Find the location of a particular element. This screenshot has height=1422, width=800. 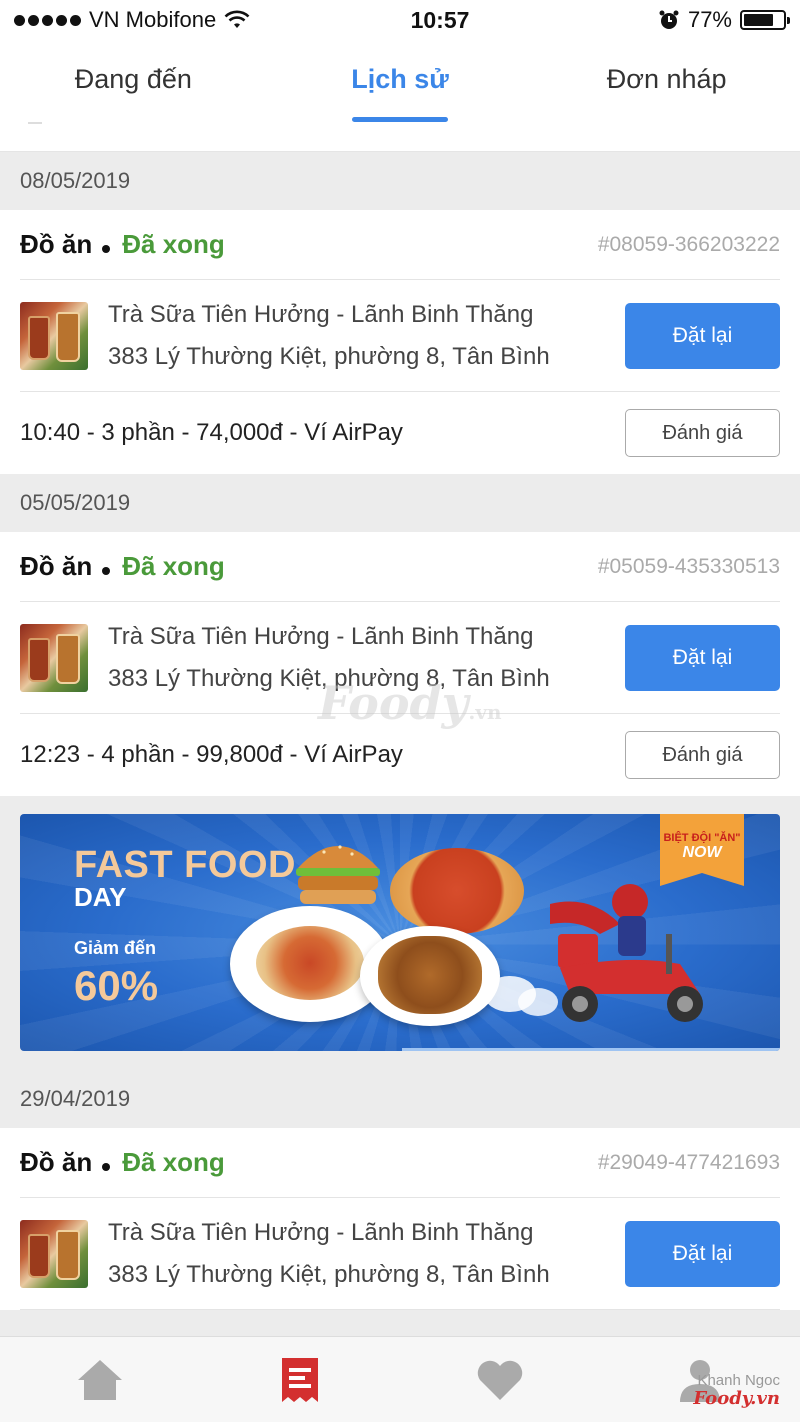

order-summary: 10:40 - 3 phần - 74,000đ - Ví AirPay is located at coordinates (211, 432).